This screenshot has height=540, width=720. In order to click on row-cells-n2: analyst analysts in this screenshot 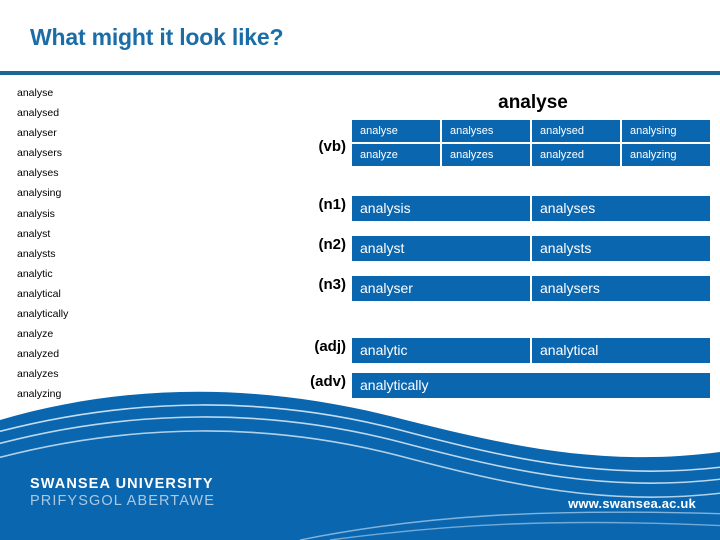, I will do `click(531, 248)`.